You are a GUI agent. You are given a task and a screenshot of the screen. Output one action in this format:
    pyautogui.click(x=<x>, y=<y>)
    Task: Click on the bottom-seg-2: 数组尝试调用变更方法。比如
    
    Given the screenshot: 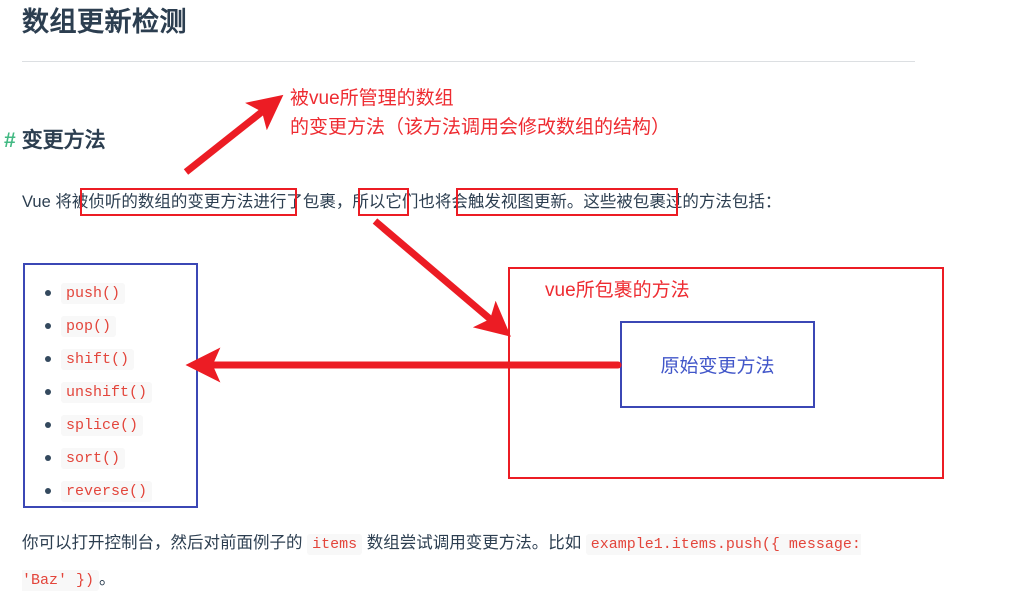 What is the action you would take?
    pyautogui.click(x=474, y=543)
    